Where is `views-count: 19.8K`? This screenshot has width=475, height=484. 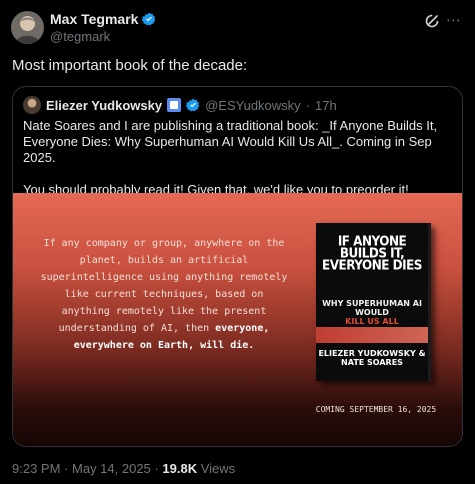 views-count: 19.8K is located at coordinates (179, 468).